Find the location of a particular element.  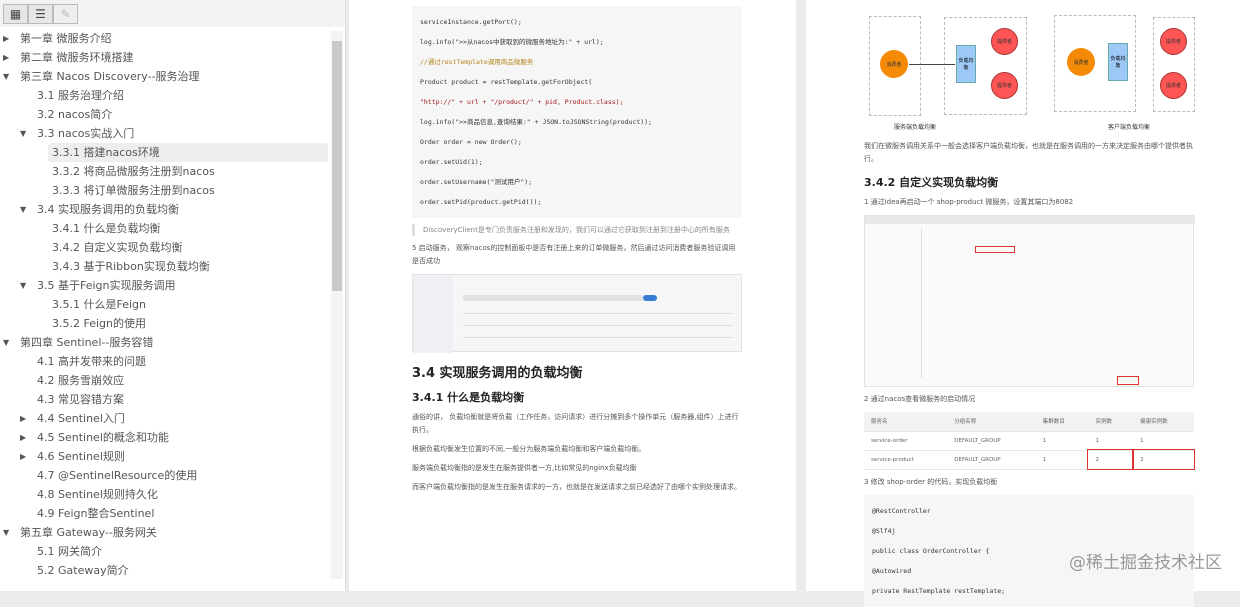

outline-view-button: ☰ is located at coordinates (40, 14).